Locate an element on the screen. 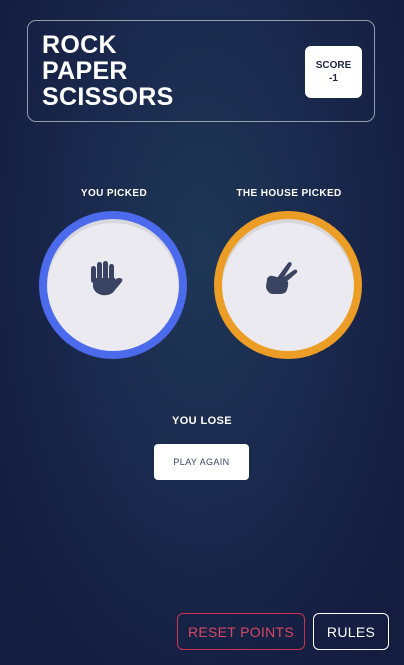 The height and width of the screenshot is (665, 404). reset-points-button: RESET POINTS is located at coordinates (241, 631).